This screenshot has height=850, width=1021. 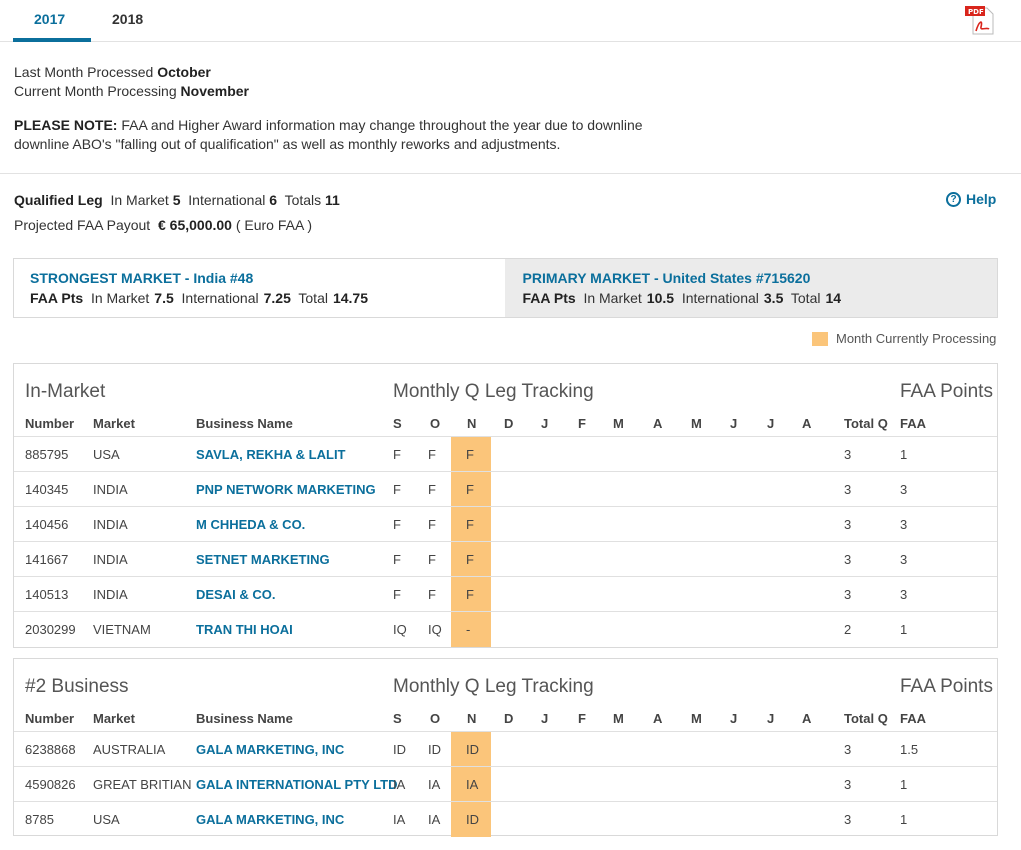 What do you see at coordinates (913, 423) in the screenshot?
I see `header-faa: FAA` at bounding box center [913, 423].